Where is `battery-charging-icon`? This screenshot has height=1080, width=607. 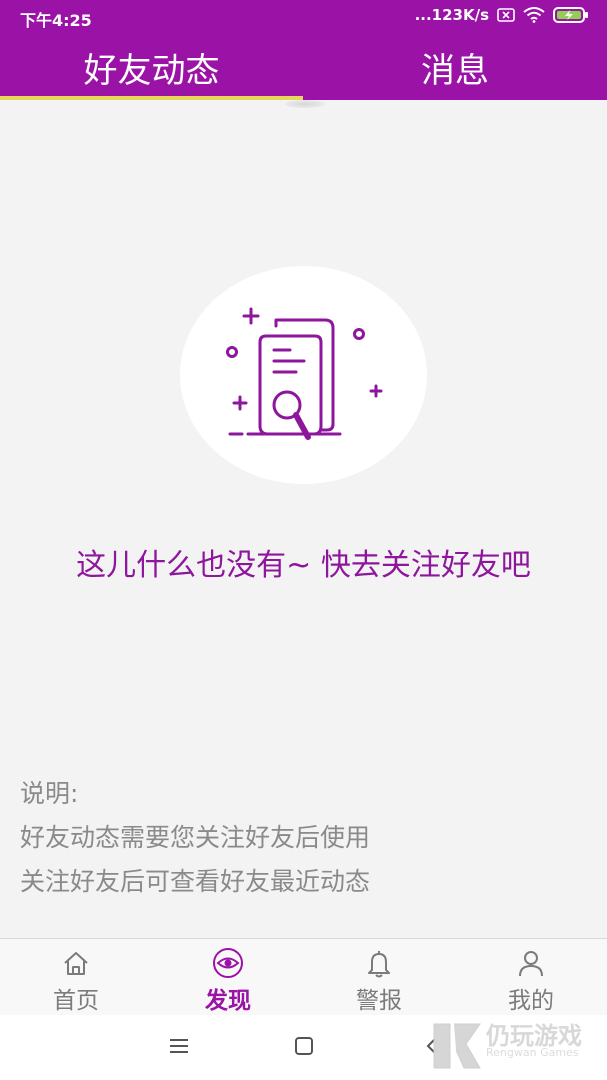 battery-charging-icon is located at coordinates (571, 15).